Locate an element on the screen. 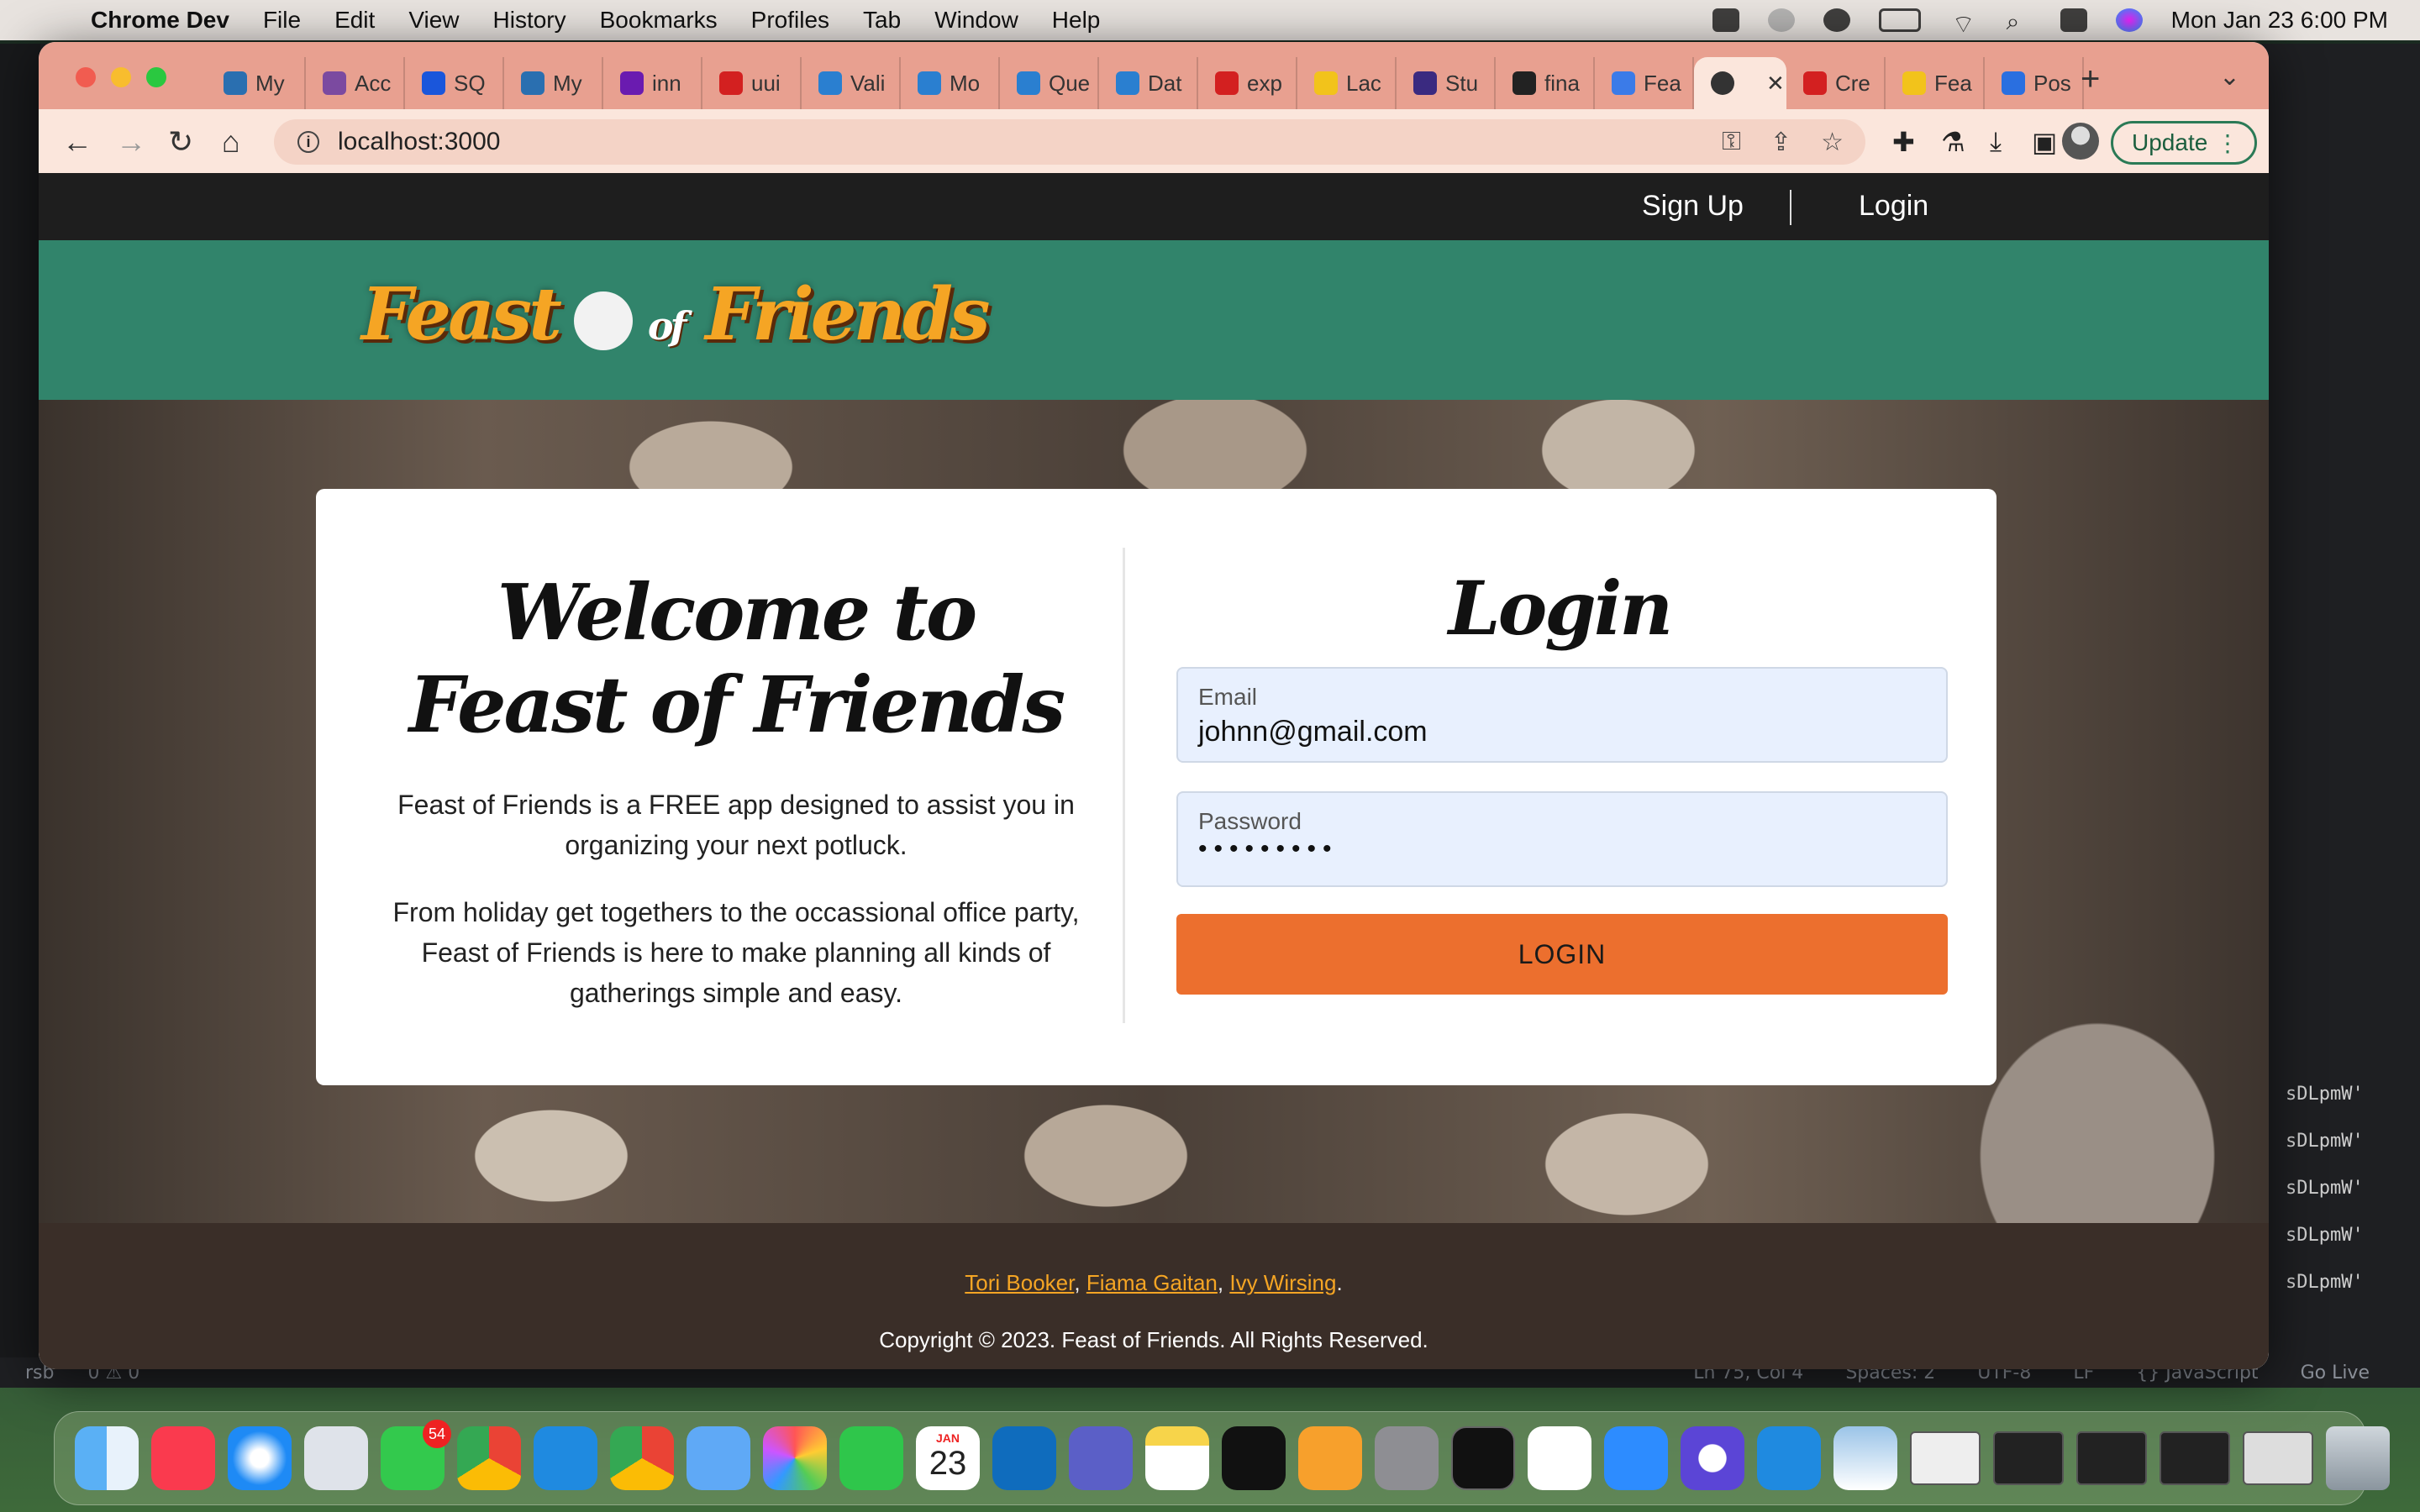 This screenshot has height=1512, width=2420. launchpad-icon is located at coordinates (336, 1458).